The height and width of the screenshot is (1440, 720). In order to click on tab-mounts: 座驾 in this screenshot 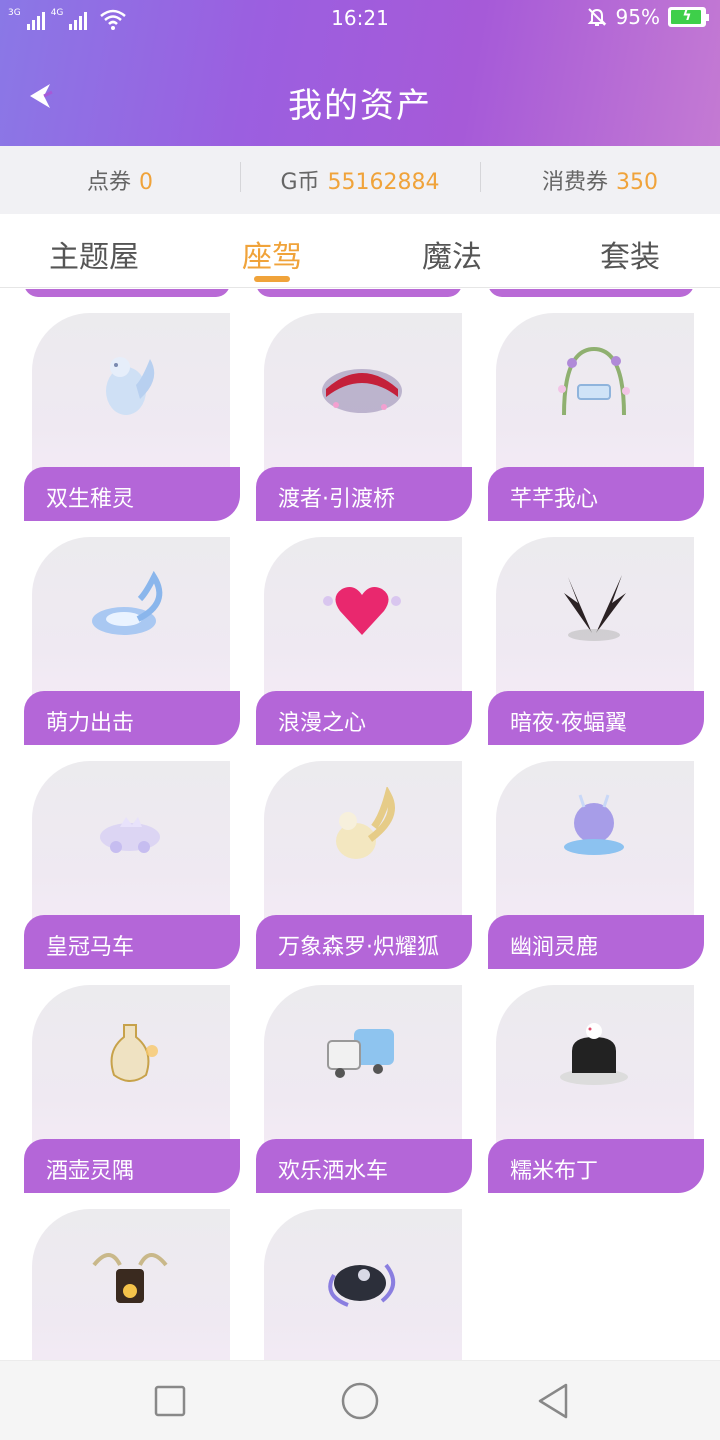, I will do `click(272, 254)`.